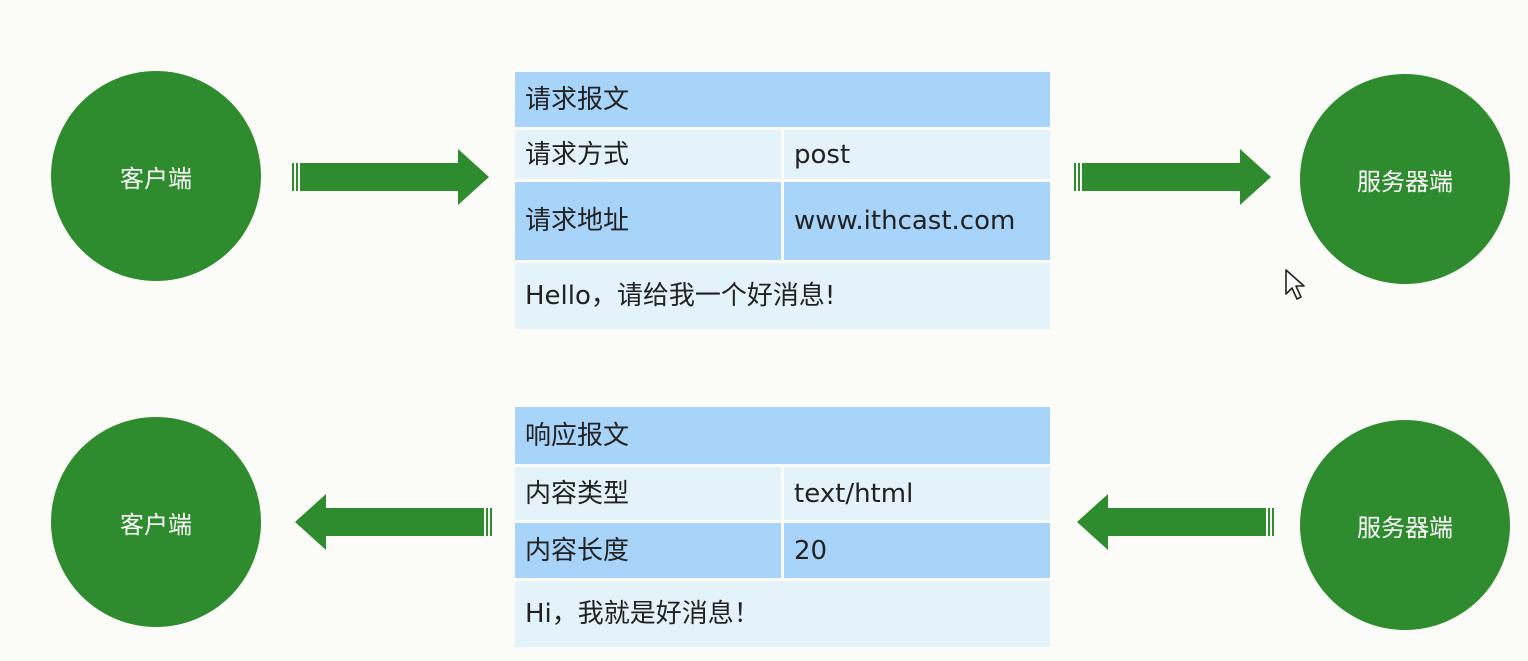 This screenshot has height=661, width=1528. I want to click on request-client-node: 客户端, so click(156, 176).